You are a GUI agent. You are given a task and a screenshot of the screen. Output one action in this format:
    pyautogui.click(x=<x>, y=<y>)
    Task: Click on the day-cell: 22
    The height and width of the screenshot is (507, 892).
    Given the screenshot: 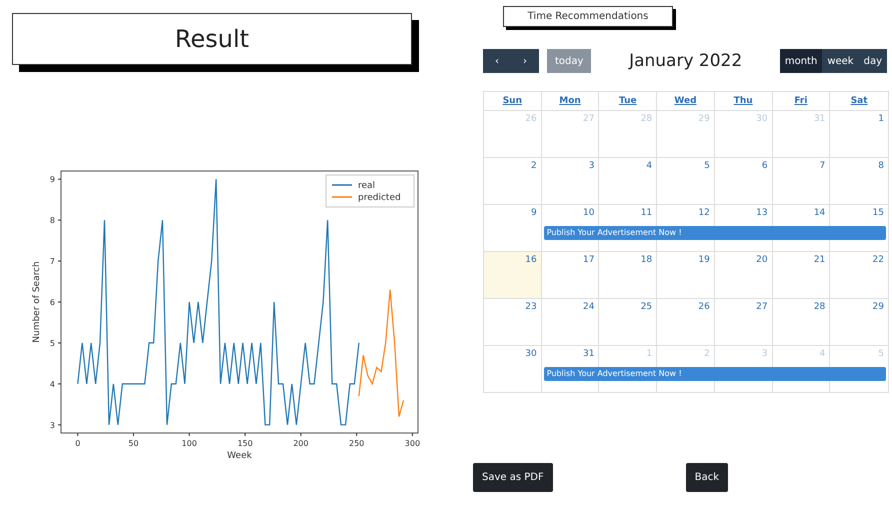 What is the action you would take?
    pyautogui.click(x=859, y=275)
    